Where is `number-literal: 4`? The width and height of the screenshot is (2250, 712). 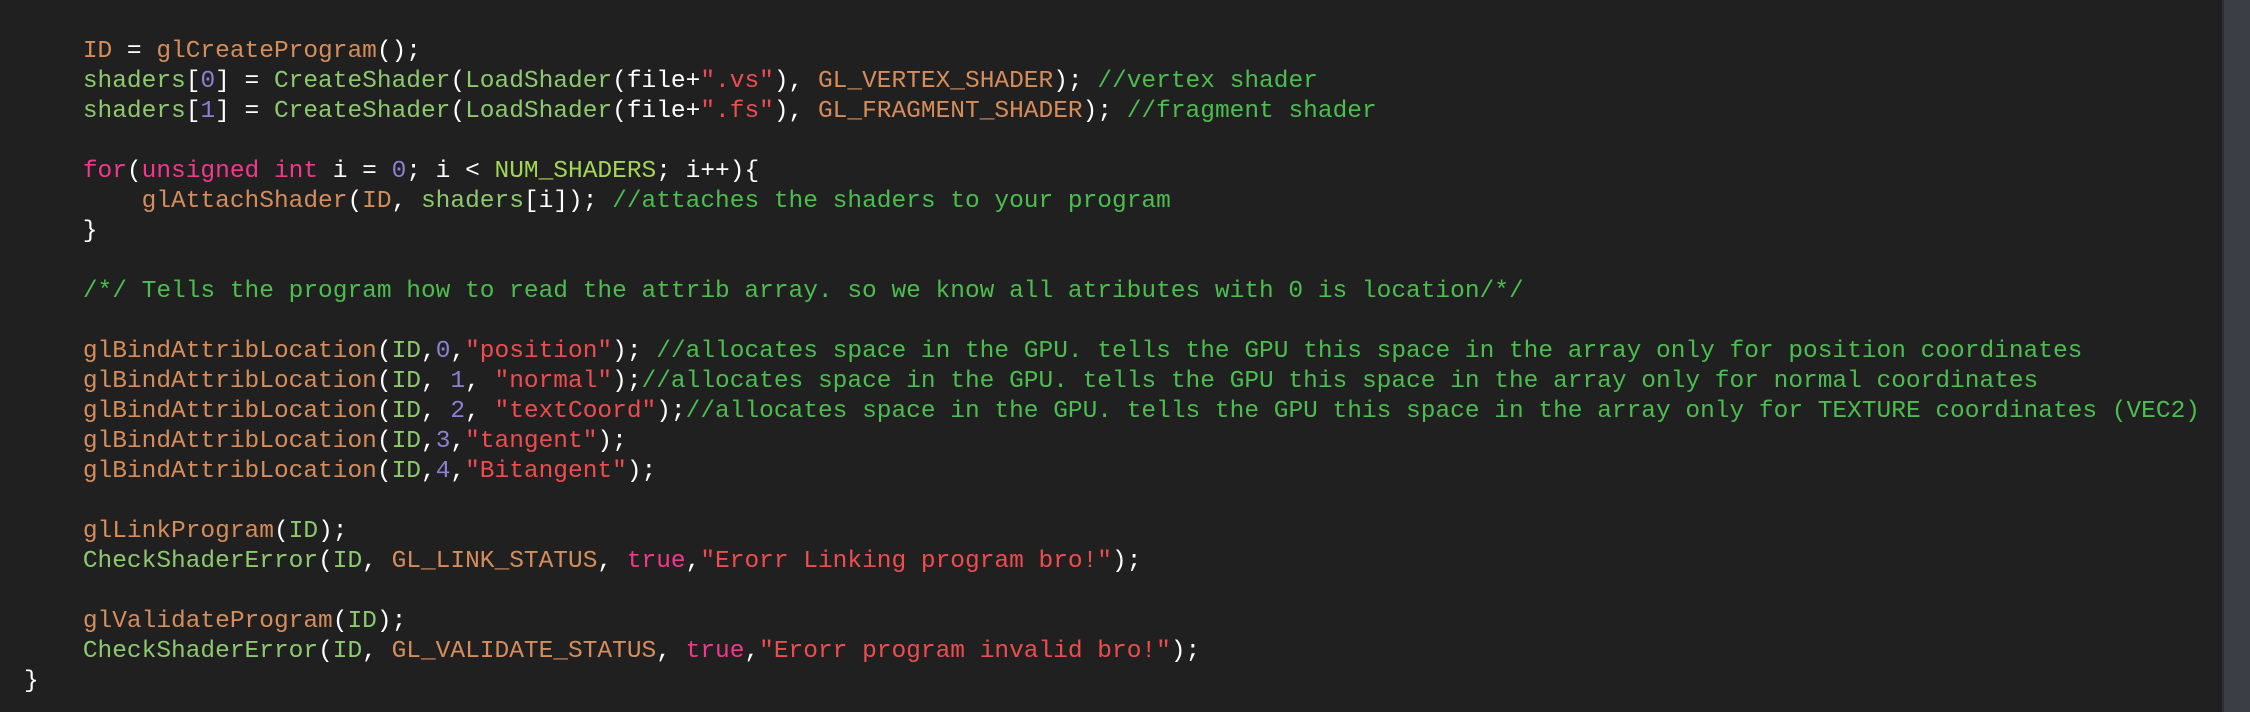
number-literal: 4 is located at coordinates (443, 471).